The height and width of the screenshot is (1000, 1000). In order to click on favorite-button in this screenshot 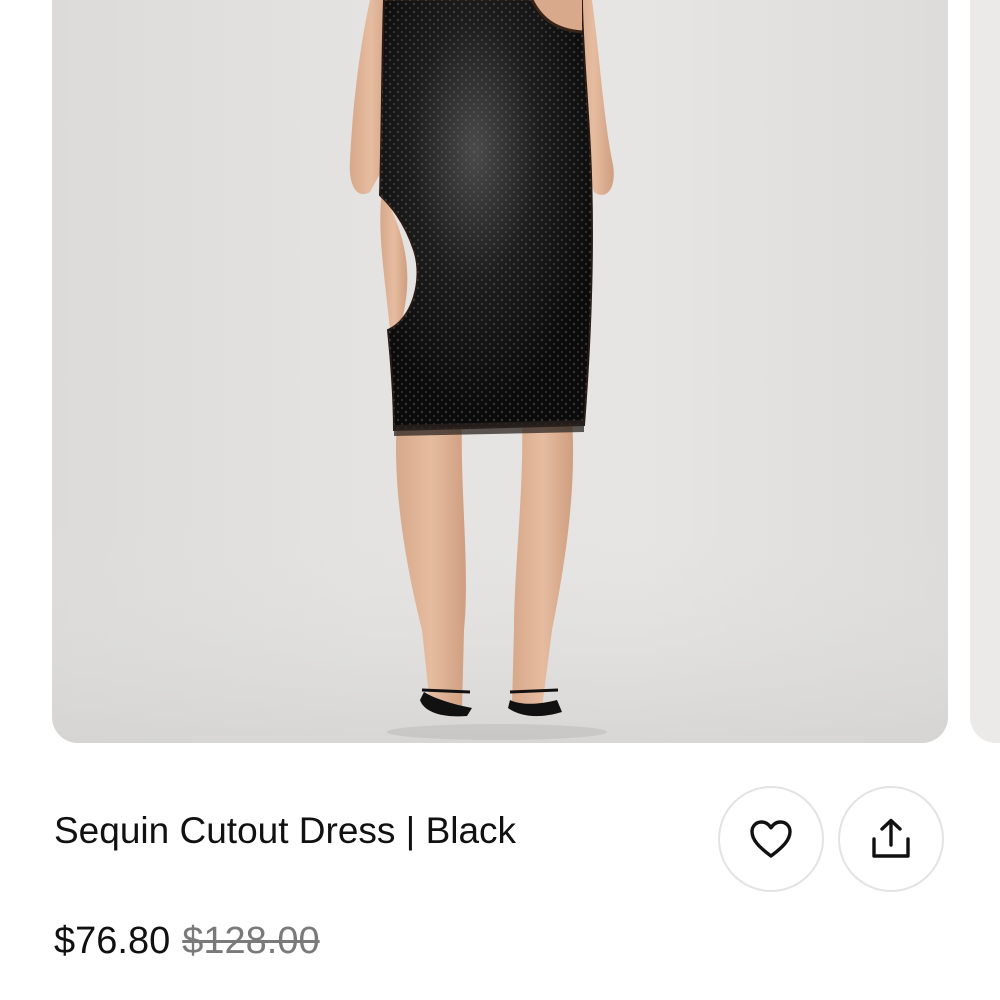, I will do `click(771, 839)`.